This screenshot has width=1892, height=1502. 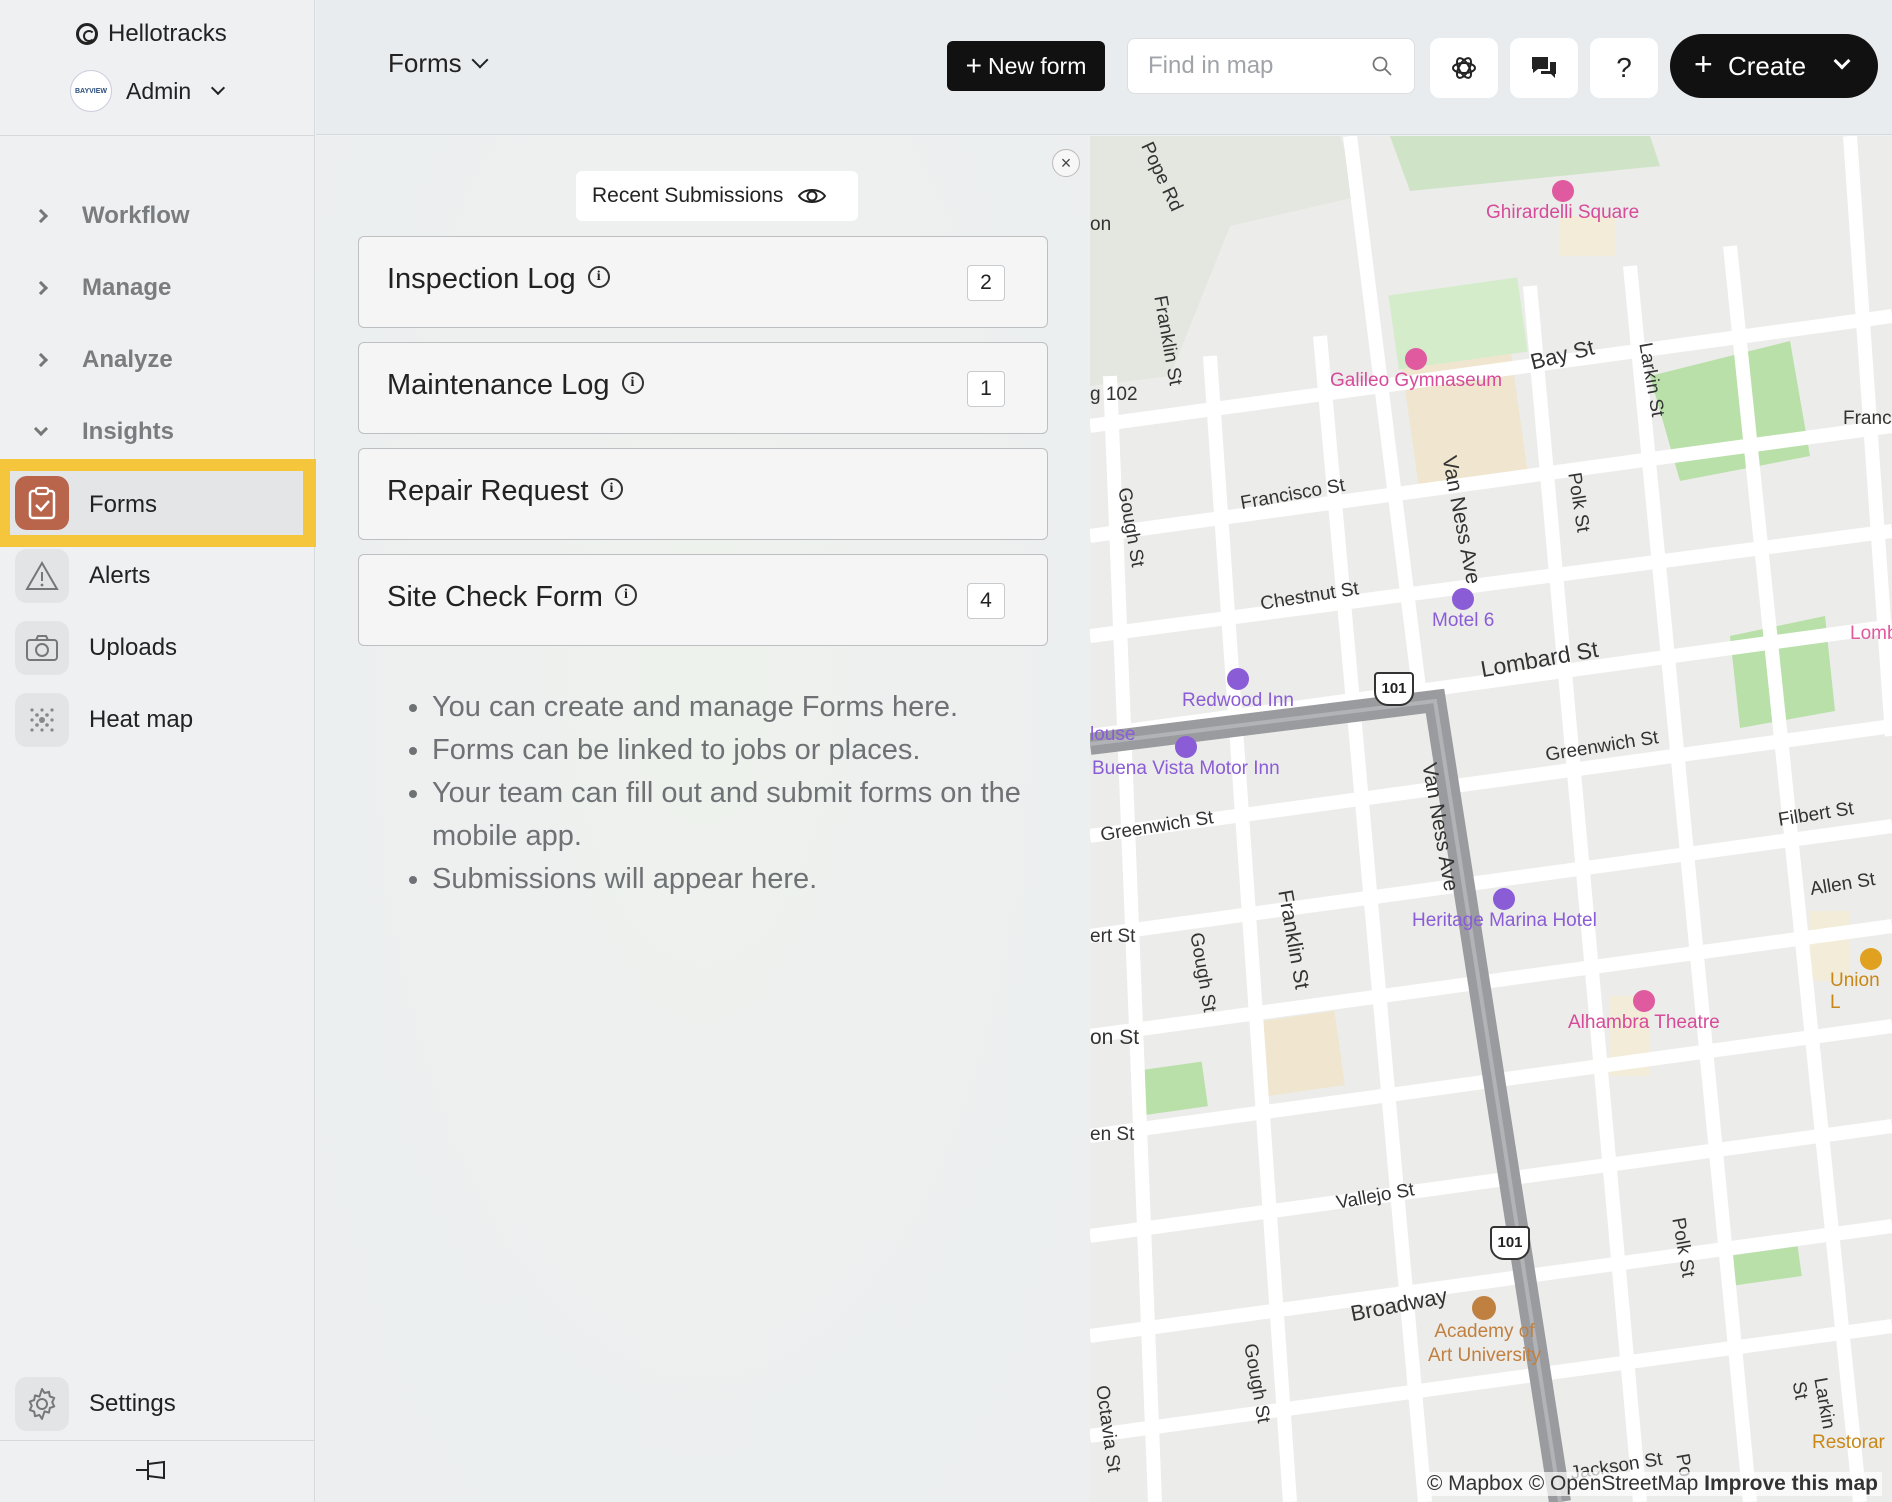 I want to click on gear-icon, so click(x=42, y=1404).